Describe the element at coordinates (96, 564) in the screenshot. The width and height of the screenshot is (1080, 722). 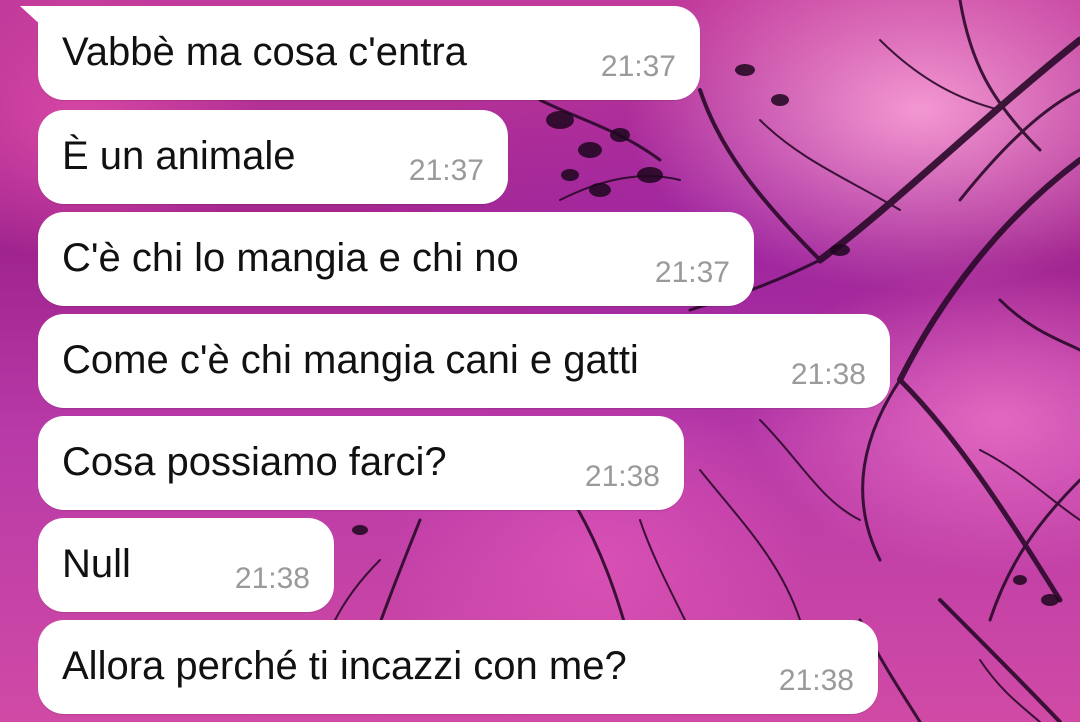
I see `message-text: Null` at that location.